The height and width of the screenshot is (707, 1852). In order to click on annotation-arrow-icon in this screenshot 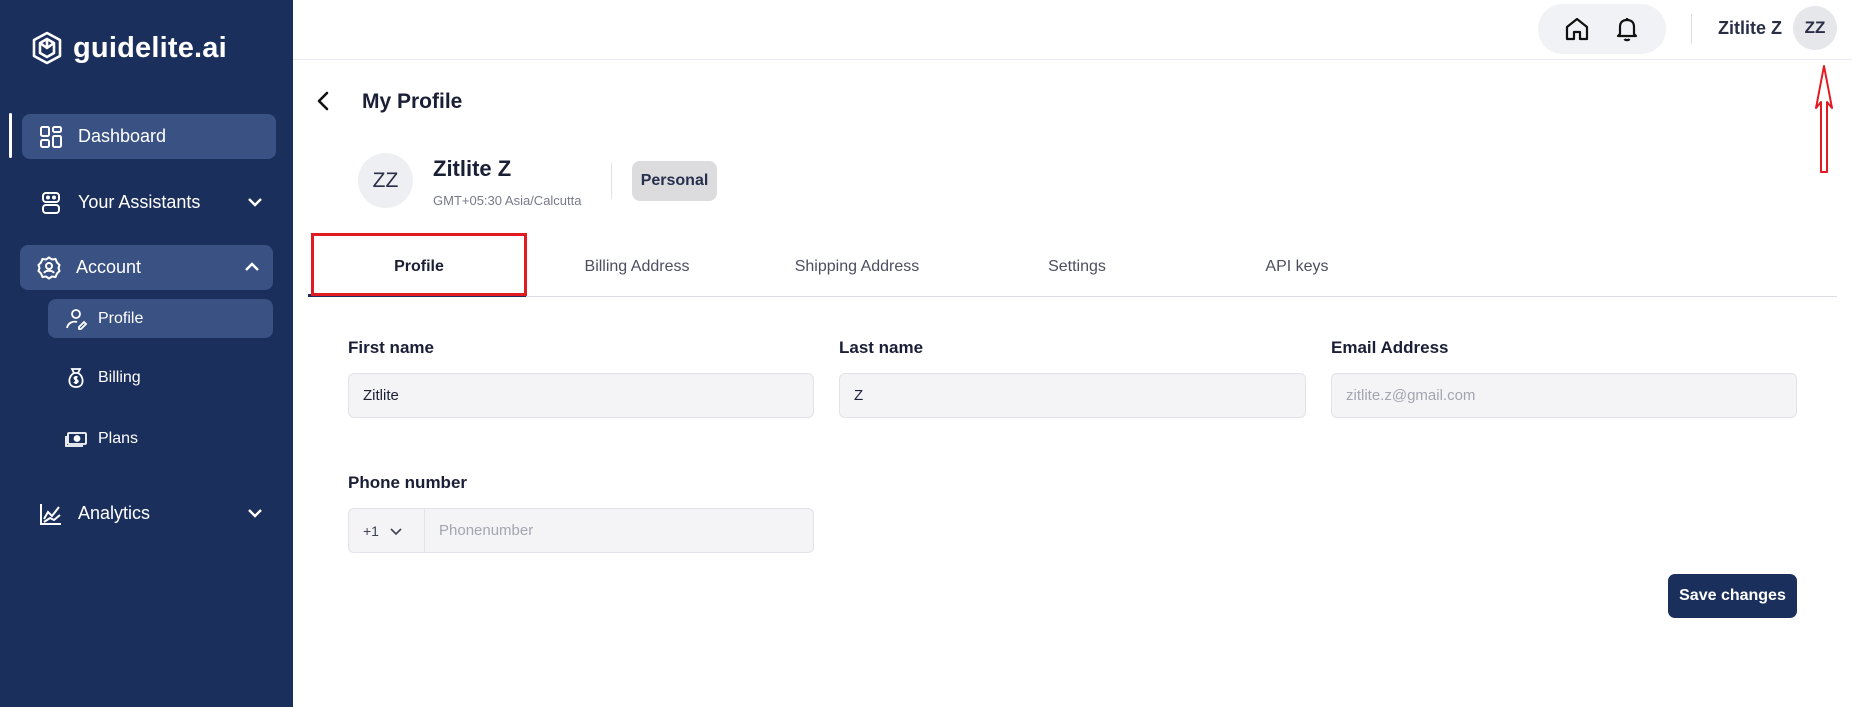, I will do `click(1824, 119)`.